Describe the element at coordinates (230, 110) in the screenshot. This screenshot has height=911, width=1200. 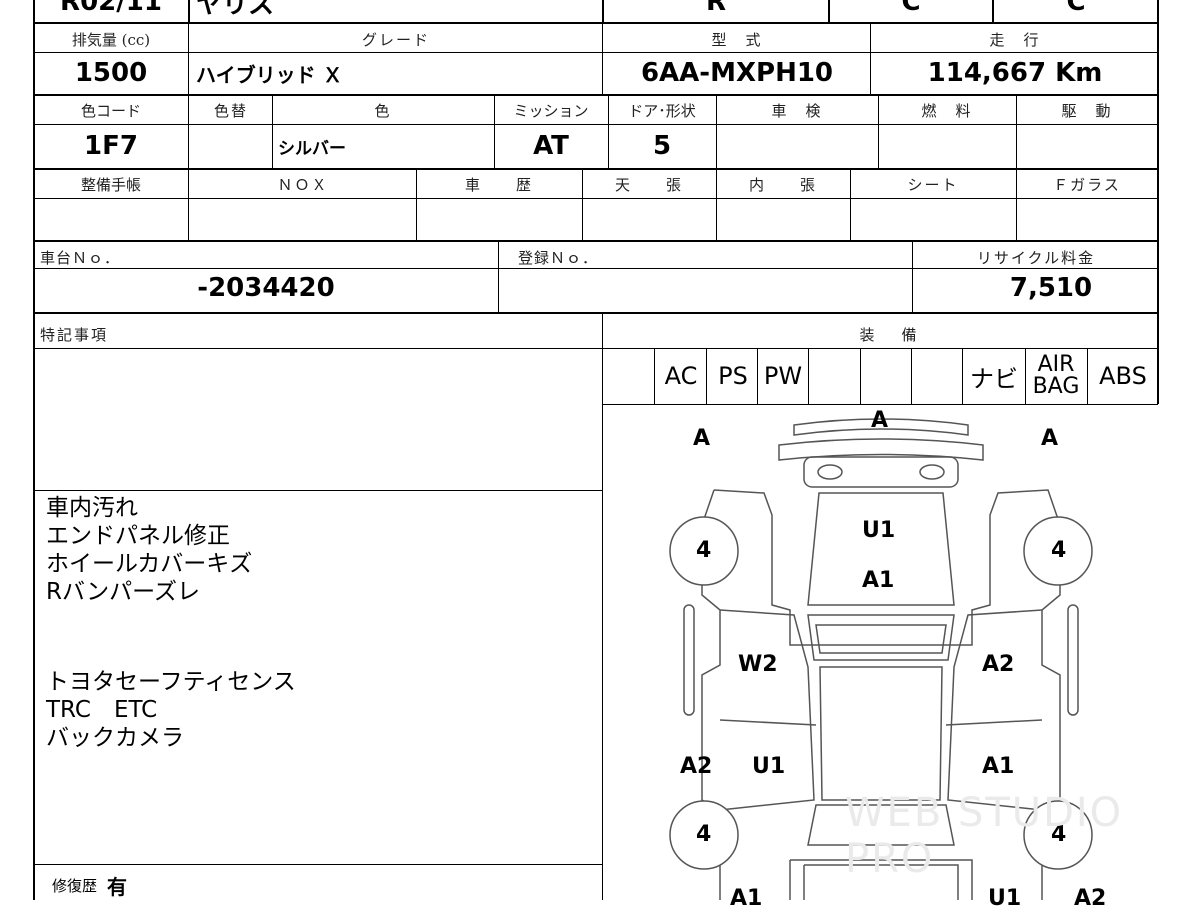
I see `color-change-label: 色替` at that location.